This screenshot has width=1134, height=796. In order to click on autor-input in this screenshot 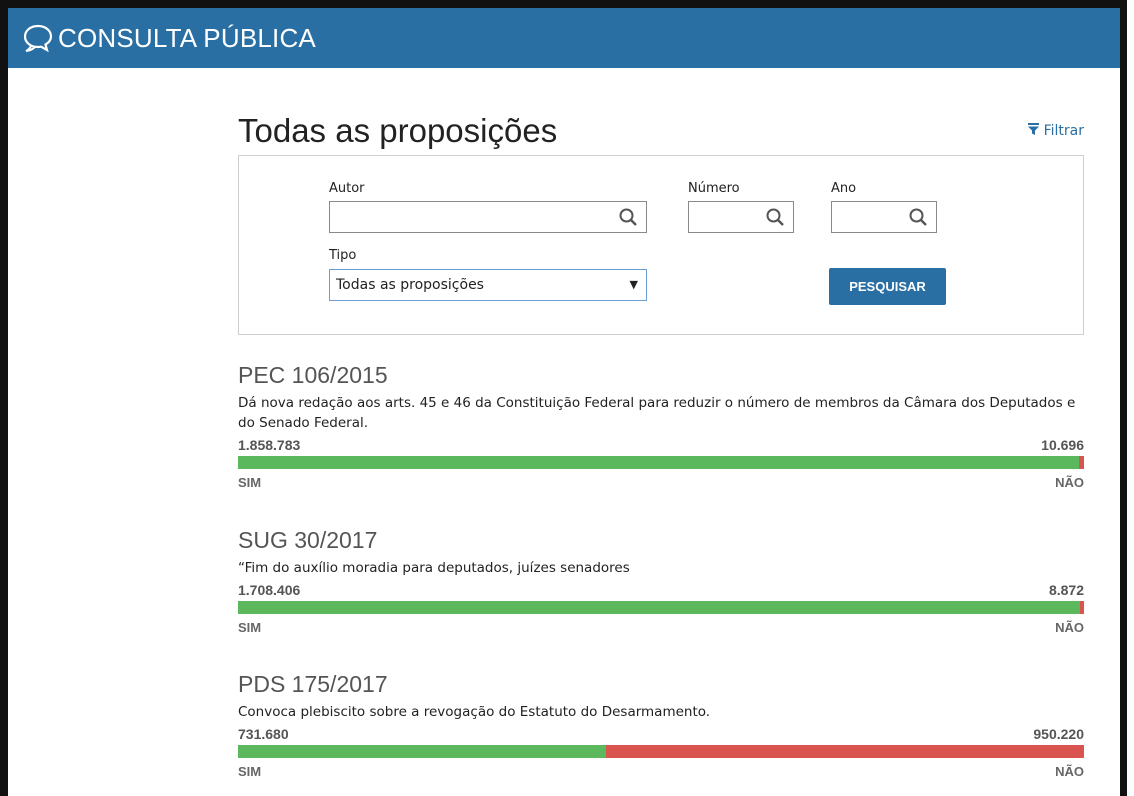, I will do `click(488, 217)`.